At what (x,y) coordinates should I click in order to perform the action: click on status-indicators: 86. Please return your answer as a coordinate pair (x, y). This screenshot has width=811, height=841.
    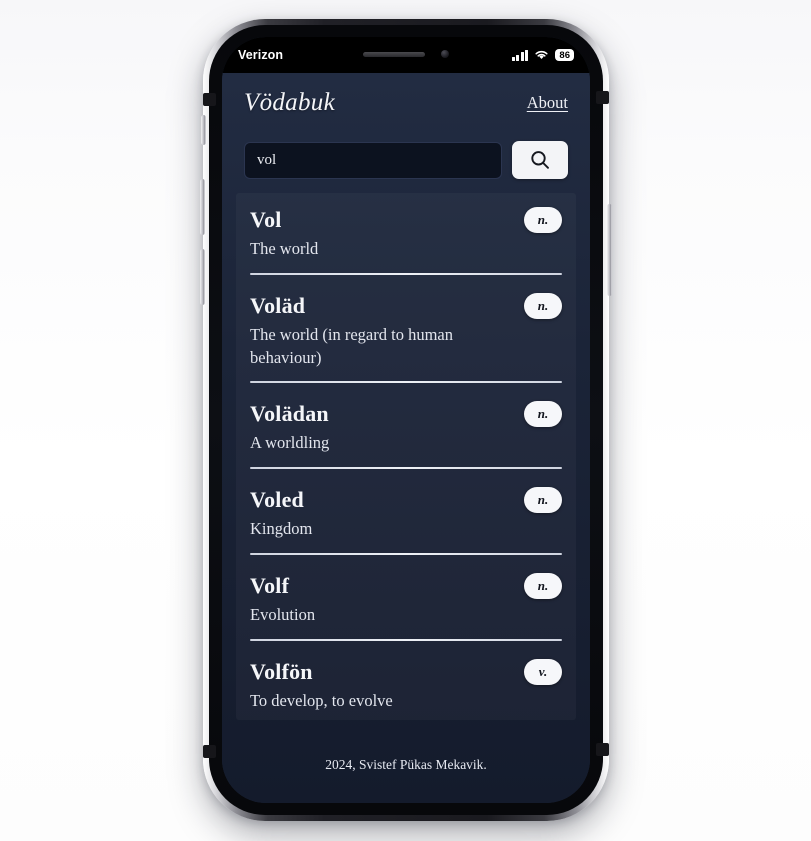
    Looking at the image, I should click on (542, 55).